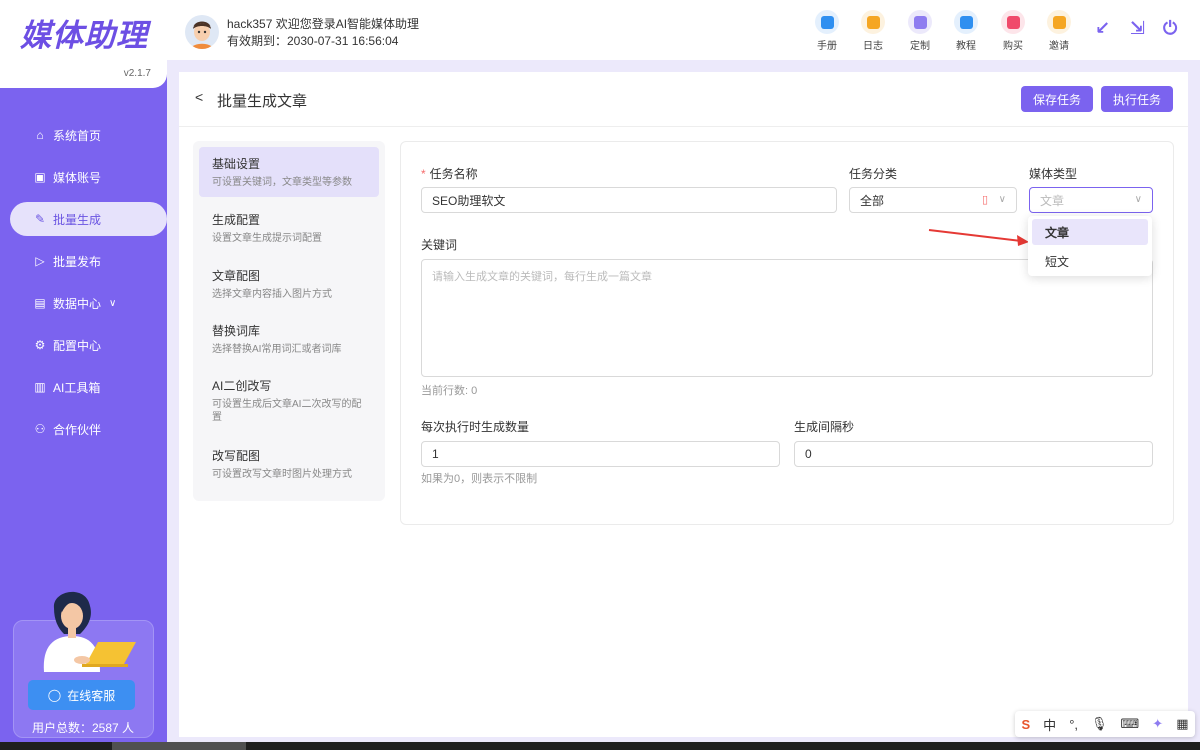 Image resolution: width=1200 pixels, height=750 pixels. I want to click on manual-icon, so click(827, 22).